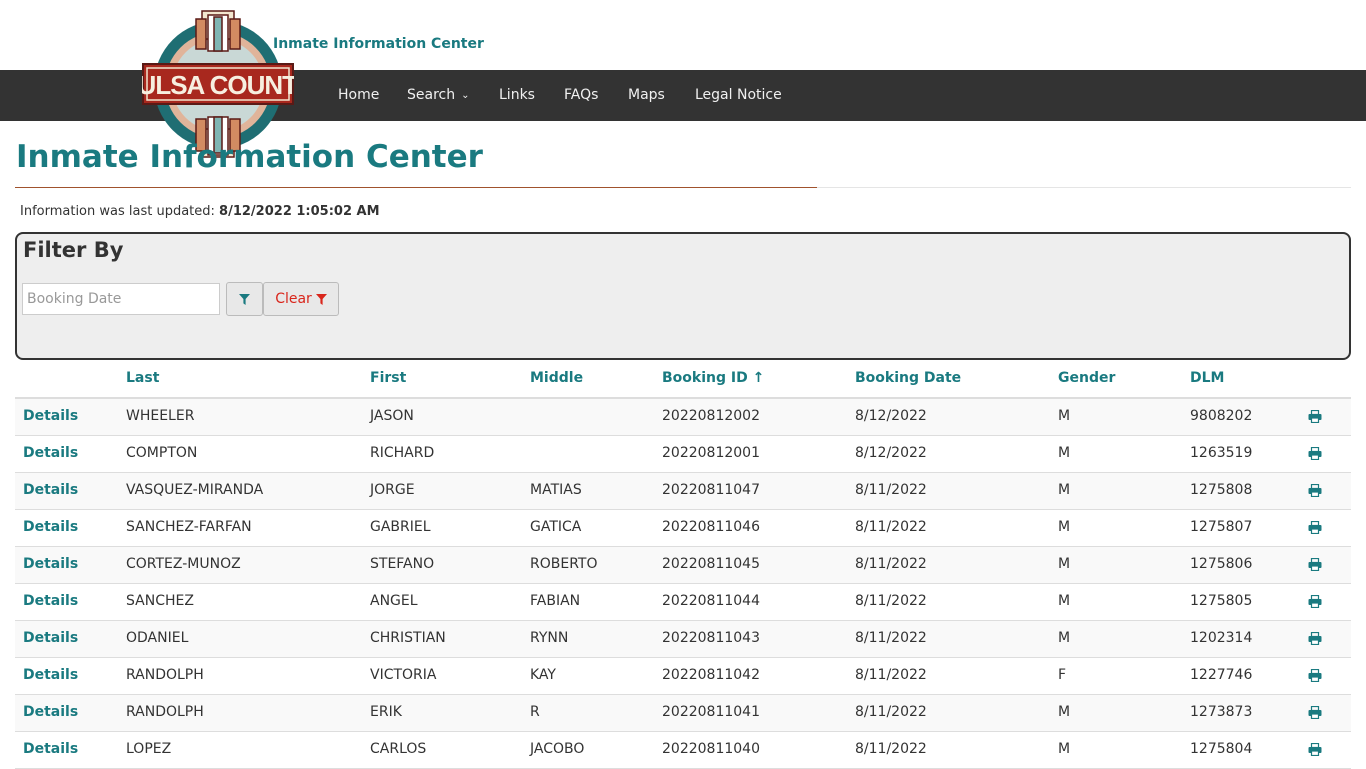  I want to click on column-header-last: Last, so click(142, 378).